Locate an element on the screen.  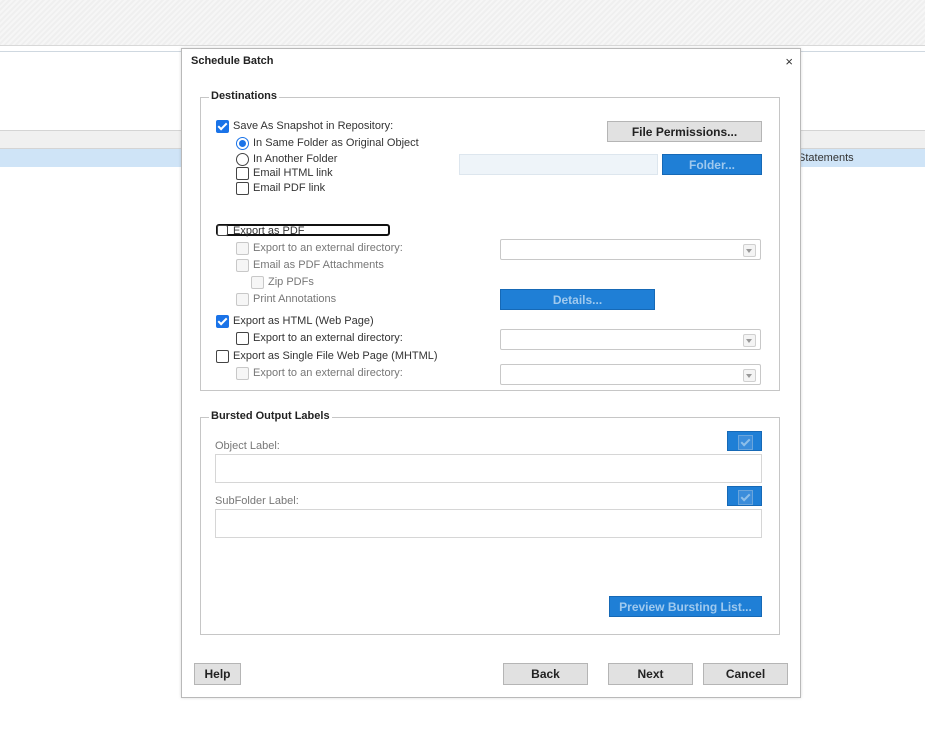
bursted-output-legend: Bursted Output Labels is located at coordinates (270, 416).